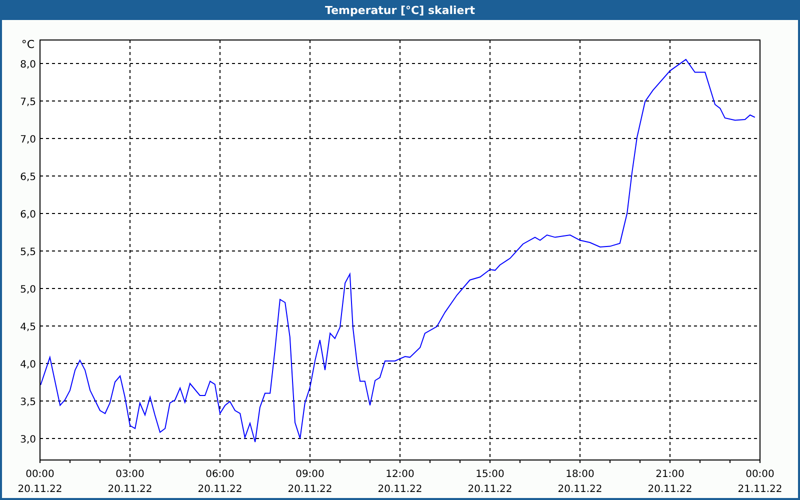 This screenshot has width=800, height=500. Describe the element at coordinates (28, 327) in the screenshot. I see `y-tick-label: 4,5` at that location.